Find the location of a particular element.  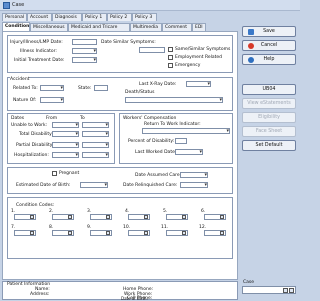

eligibility-button: Eligibility is located at coordinates (269, 117).